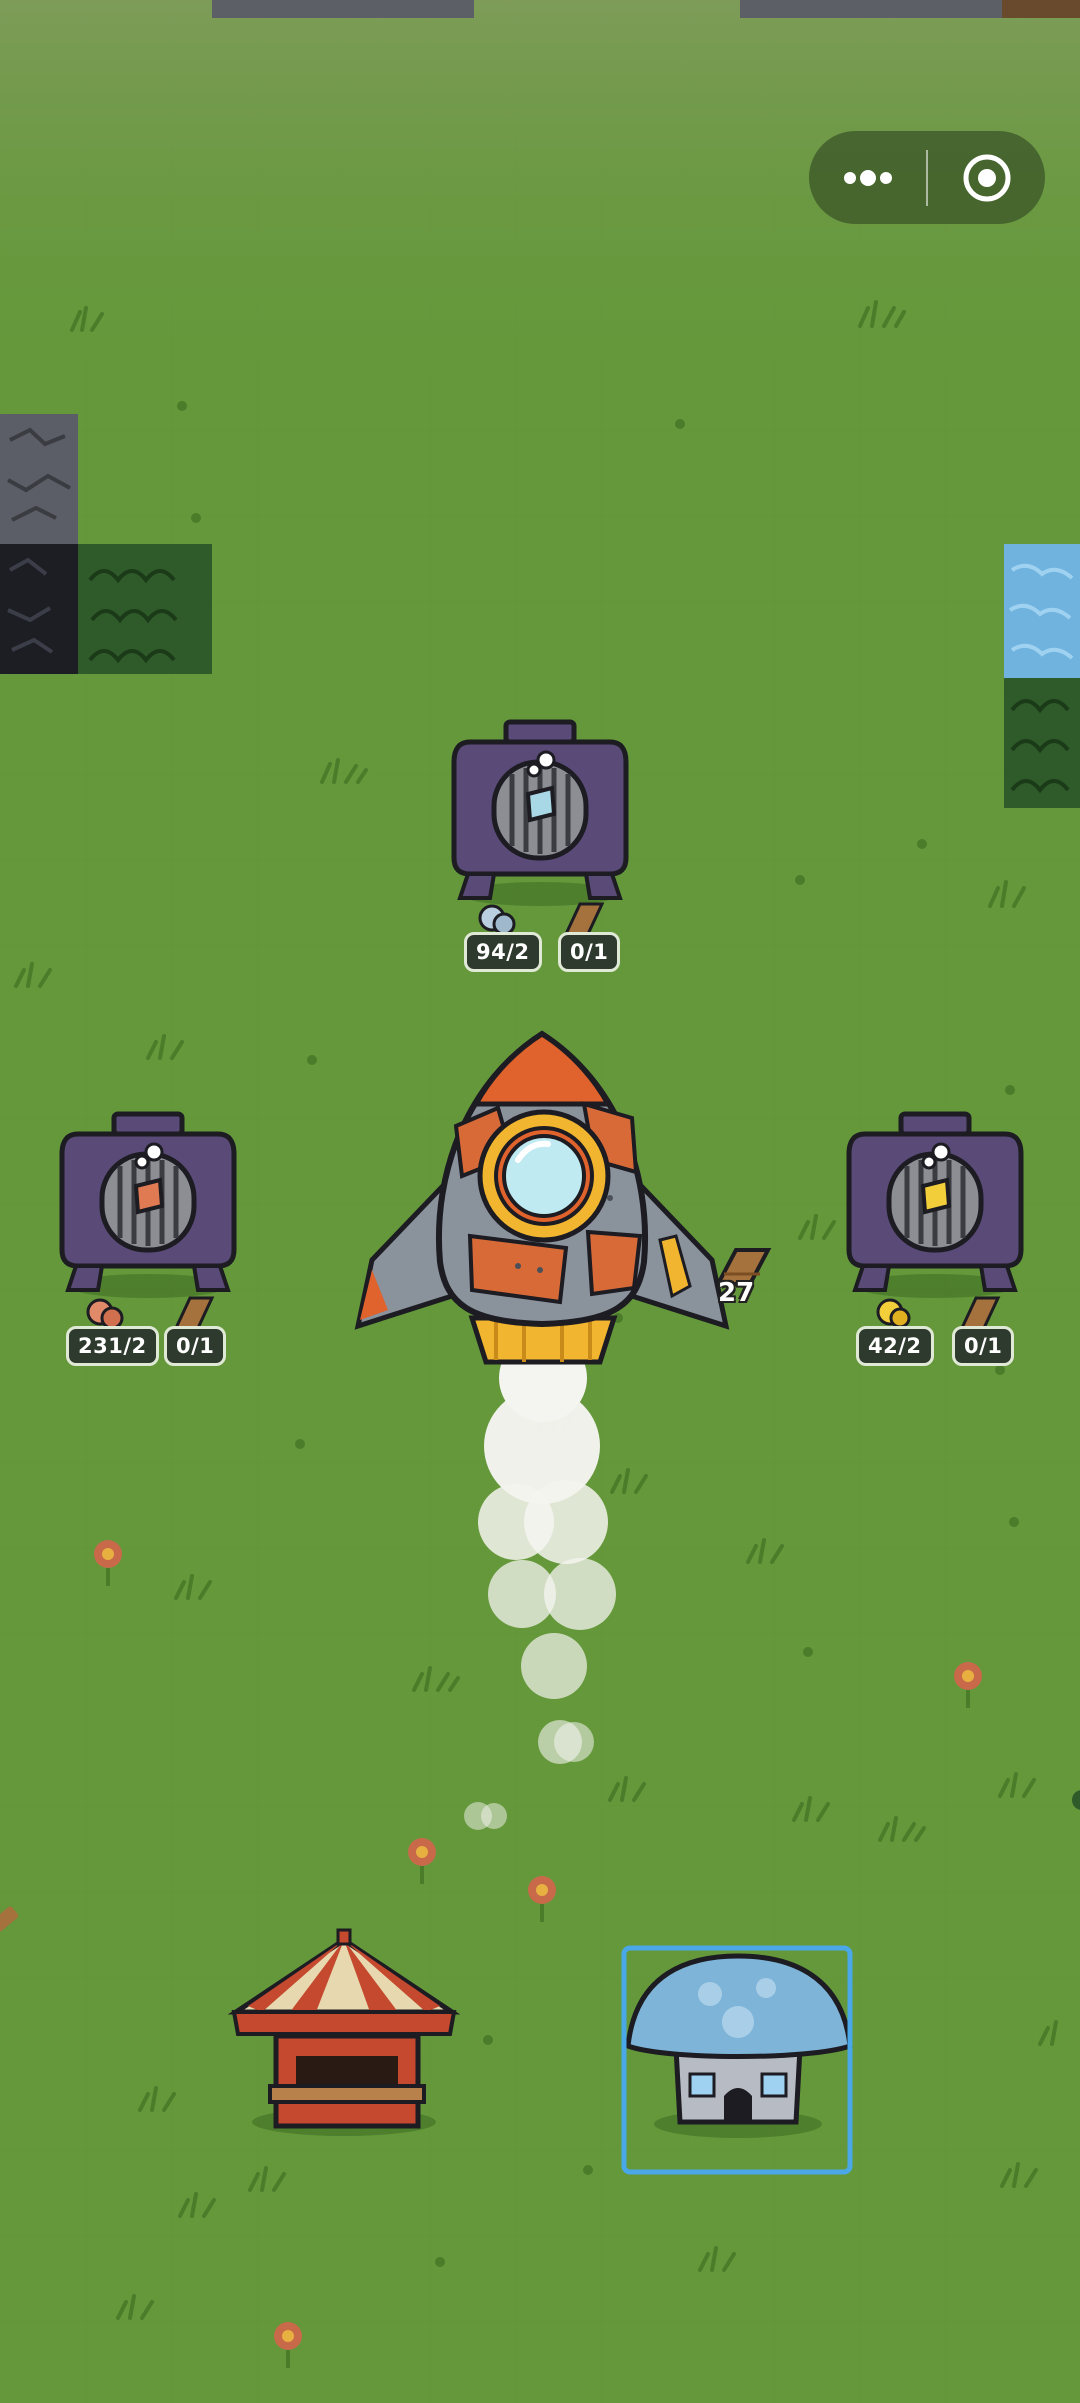 This screenshot has height=2403, width=1080. Describe the element at coordinates (927, 177) in the screenshot. I see `menu-capsule` at that location.